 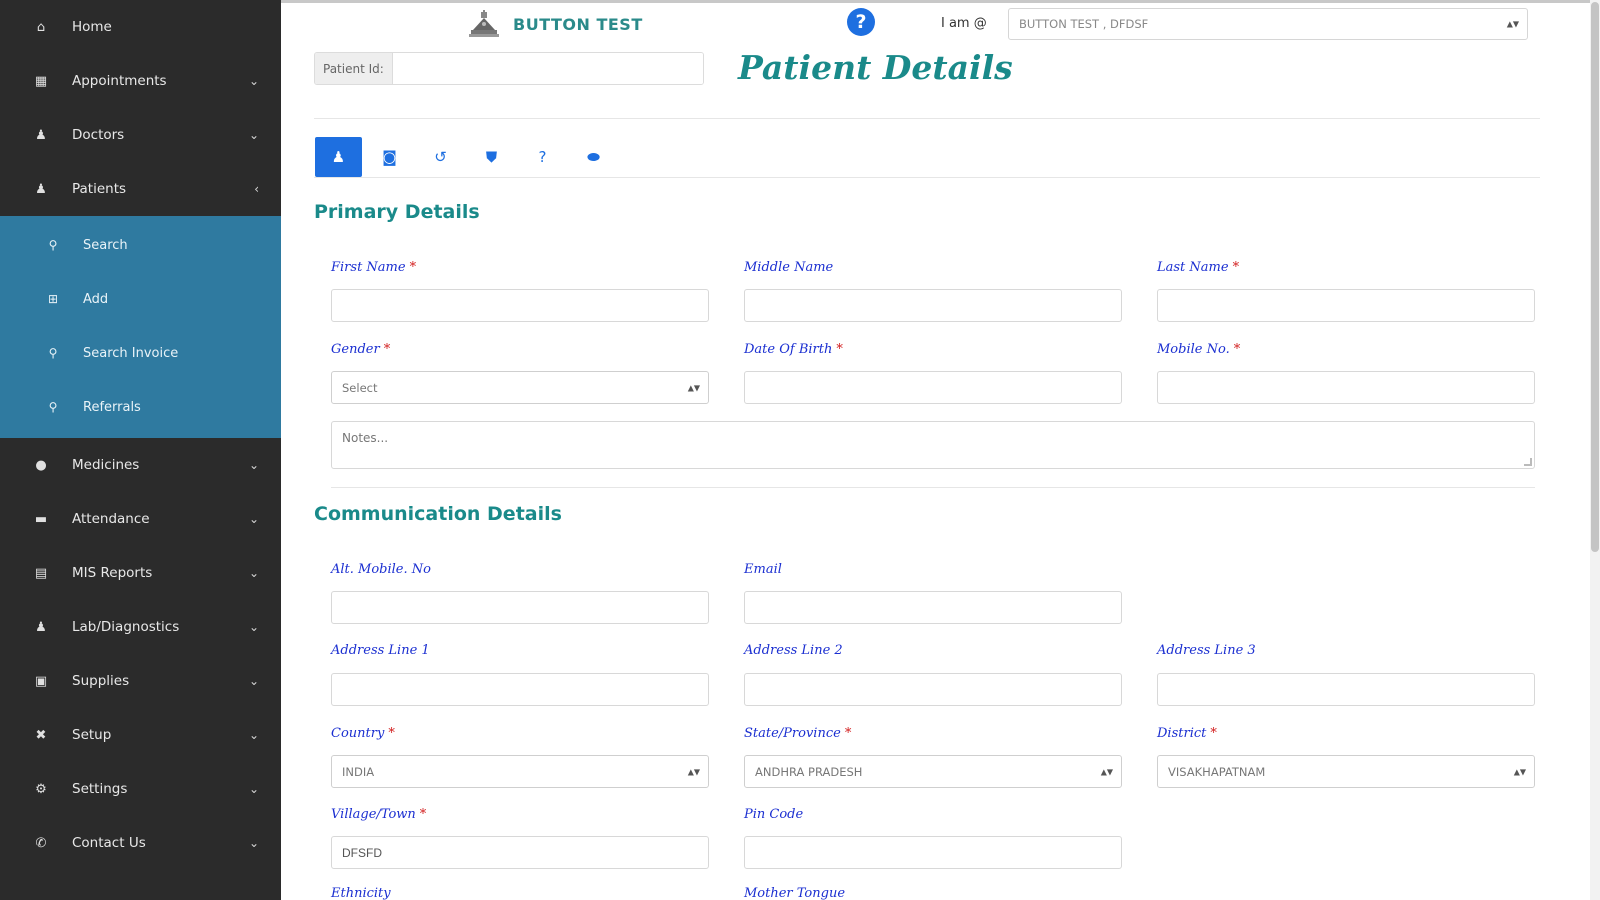 What do you see at coordinates (374, 267) in the screenshot?
I see `first-name-label: First Name *` at bounding box center [374, 267].